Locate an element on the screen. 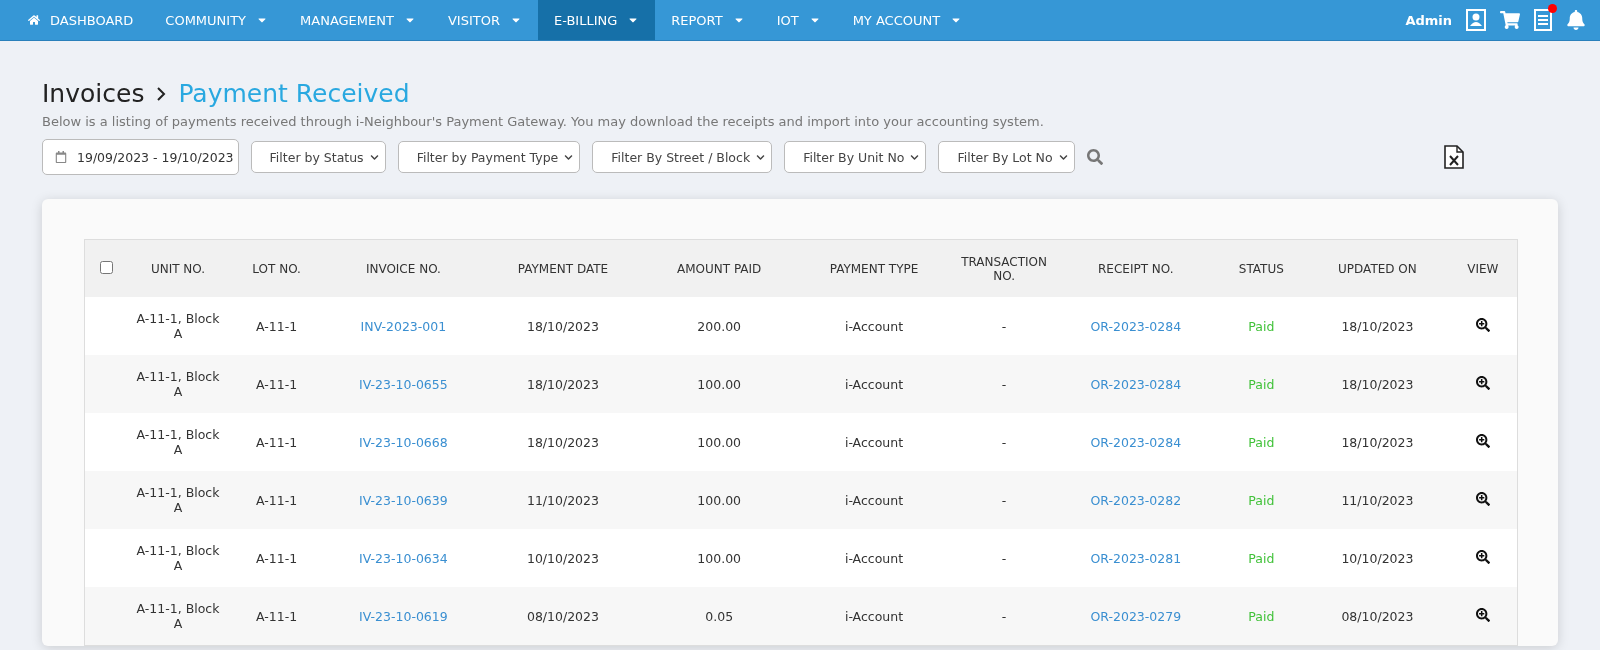 Image resolution: width=1600 pixels, height=650 pixels. search-icon is located at coordinates (1094, 157).